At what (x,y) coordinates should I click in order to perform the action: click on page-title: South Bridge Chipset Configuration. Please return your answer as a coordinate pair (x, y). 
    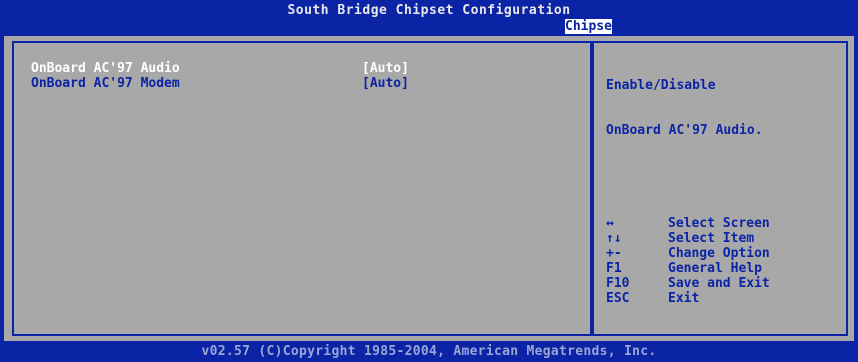
    Looking at the image, I should click on (429, 10).